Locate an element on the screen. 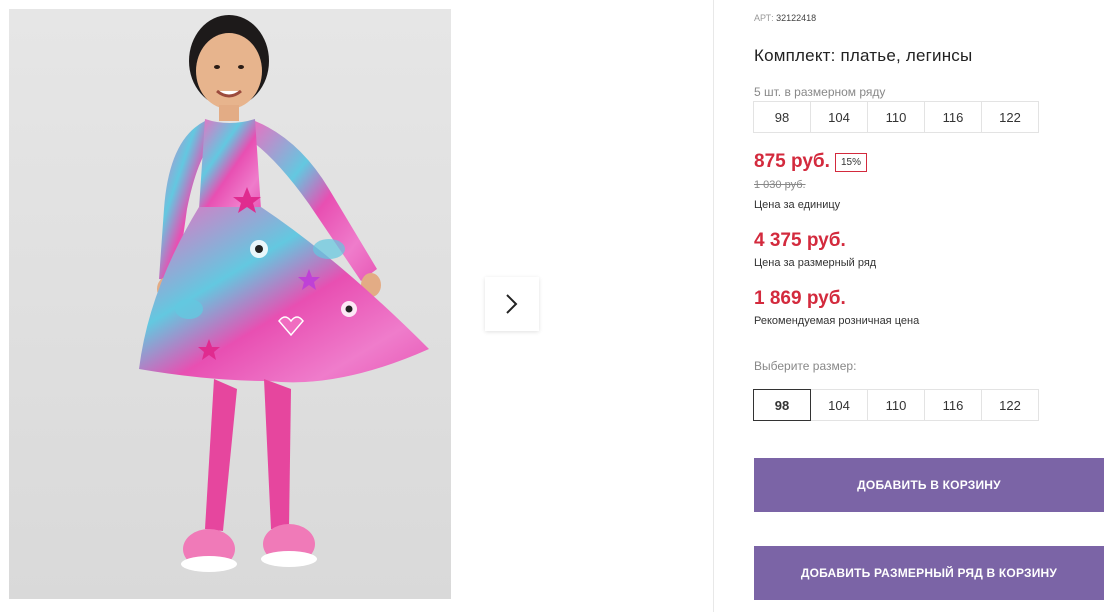 The image size is (1120, 612). add-range-to-cart-button: ДОБАВИТЬ РАЗМЕРНЫЙ РЯД В КОРЗИНУ is located at coordinates (929, 573).